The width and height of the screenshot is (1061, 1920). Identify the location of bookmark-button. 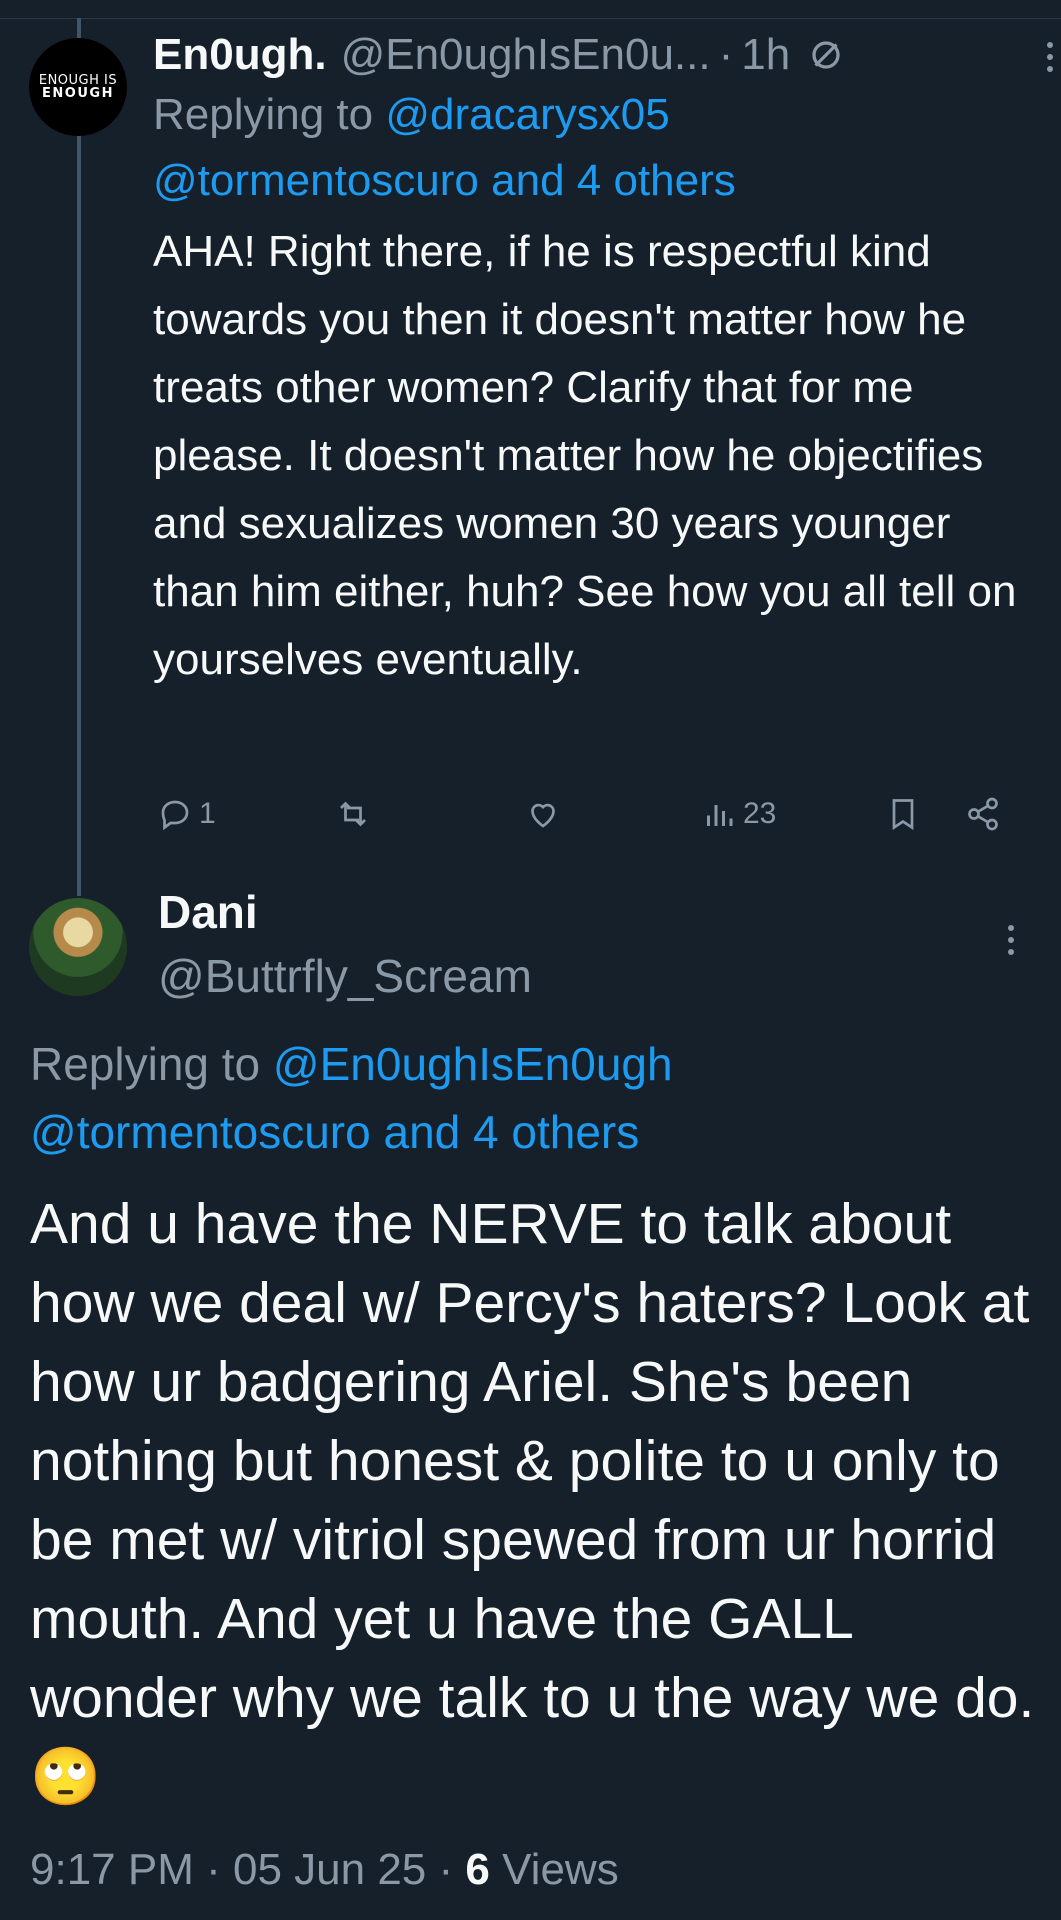
(903, 814).